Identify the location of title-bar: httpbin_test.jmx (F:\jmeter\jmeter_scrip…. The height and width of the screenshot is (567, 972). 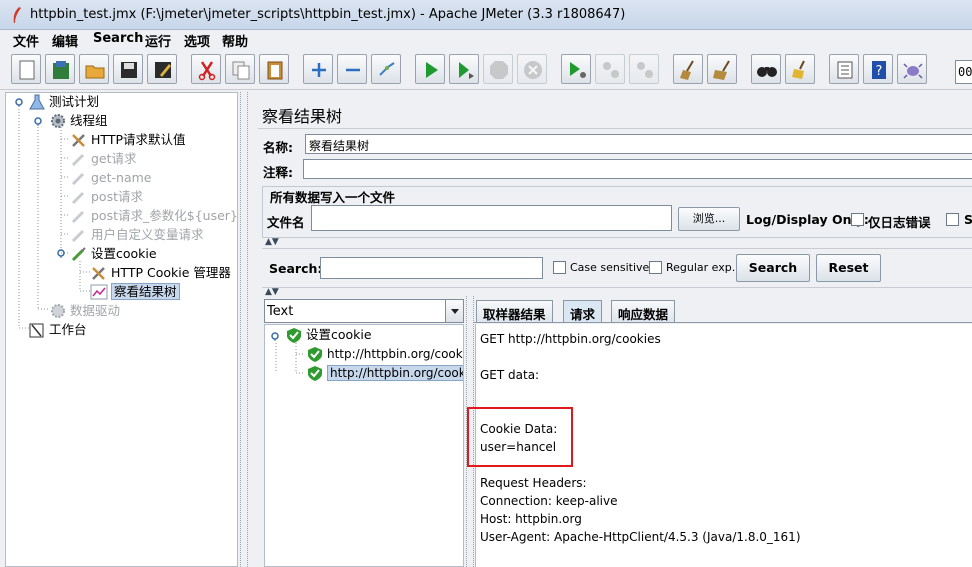
(486, 15).